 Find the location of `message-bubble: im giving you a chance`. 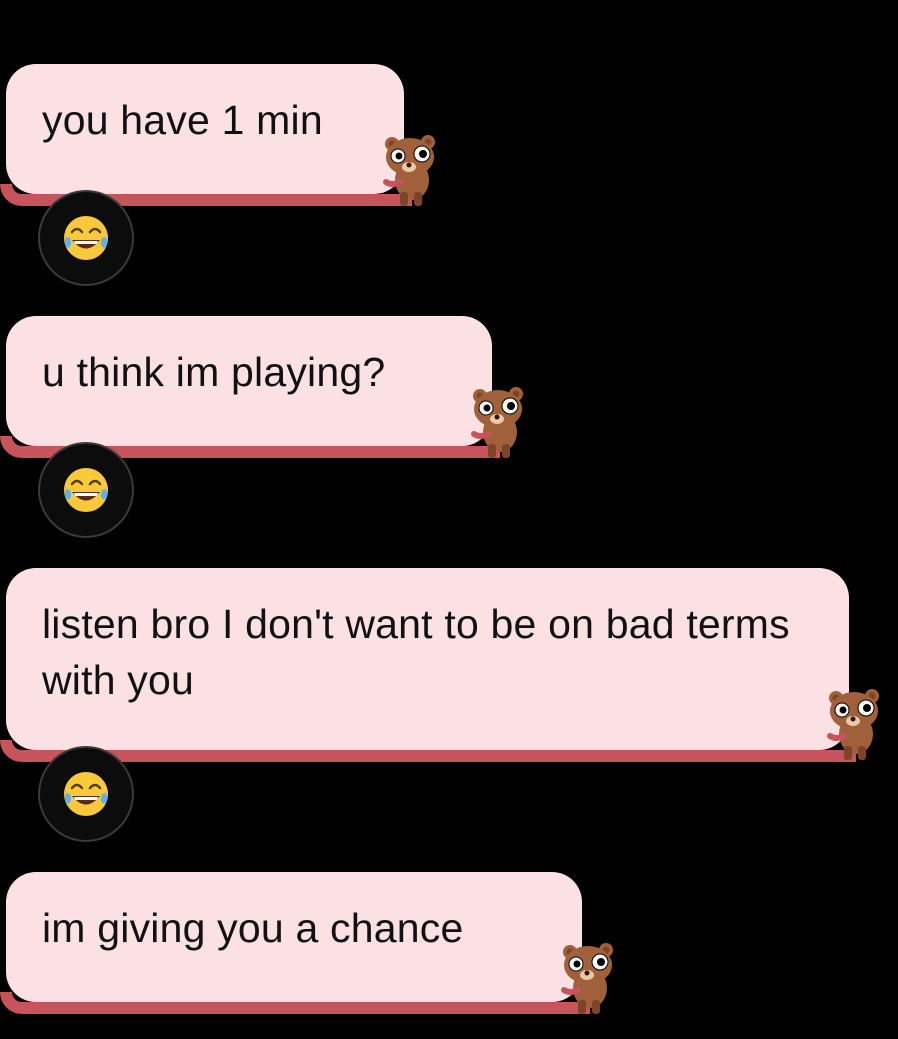

message-bubble: im giving you a chance is located at coordinates (294, 937).